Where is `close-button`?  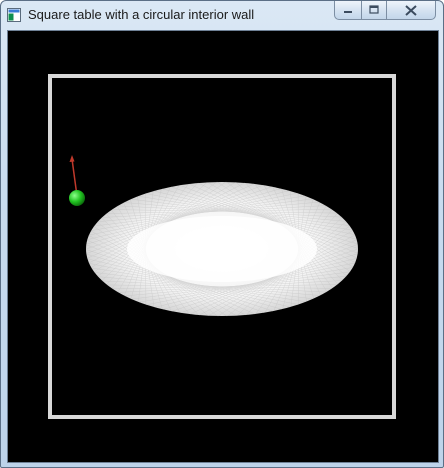 close-button is located at coordinates (411, 10).